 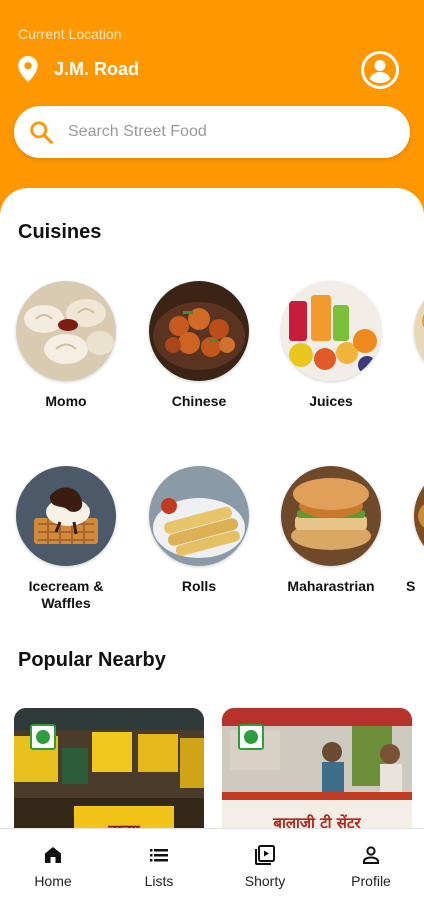 I want to click on bottom-navigation: Home Lists Shorty Profile, so click(x=212, y=864).